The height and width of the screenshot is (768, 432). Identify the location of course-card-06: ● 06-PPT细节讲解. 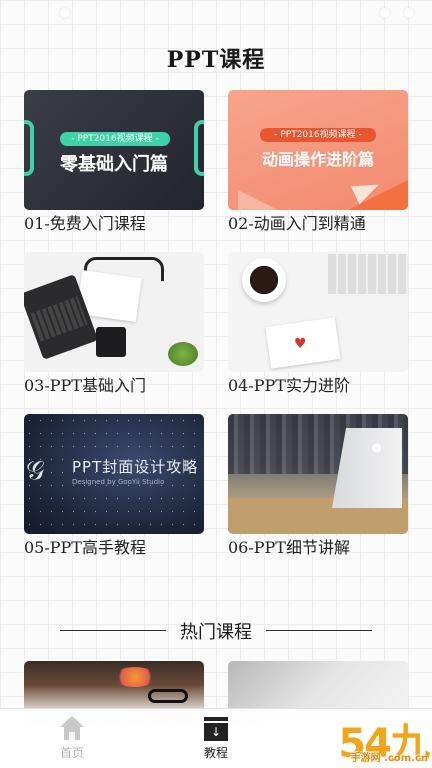
(318, 495).